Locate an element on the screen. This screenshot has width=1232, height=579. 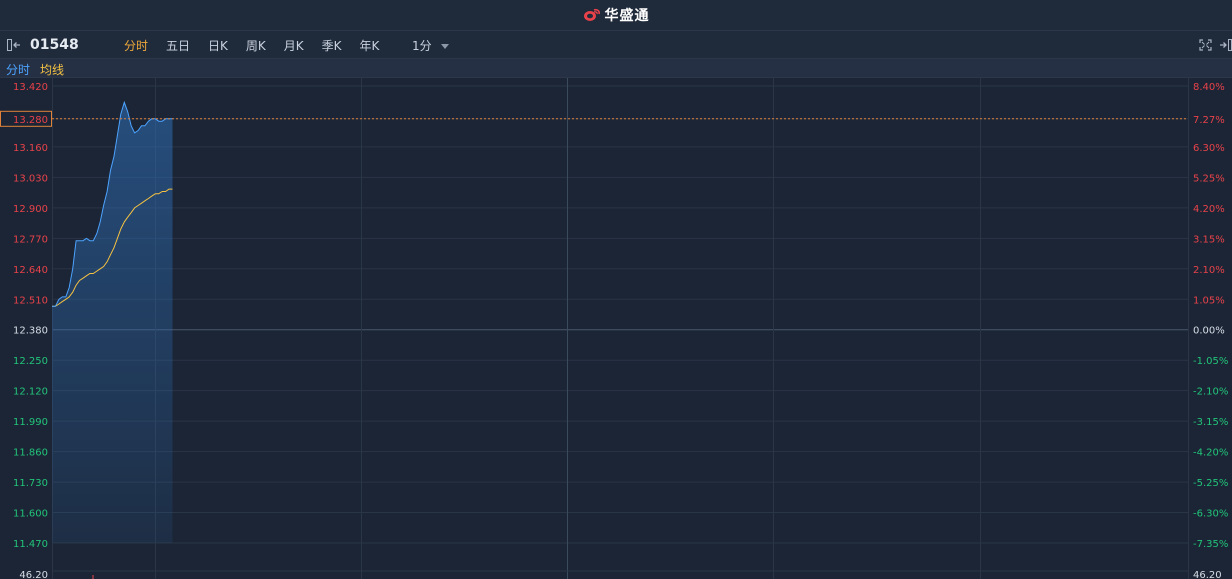
percent-tick-label: 0.00% is located at coordinates (1209, 331).